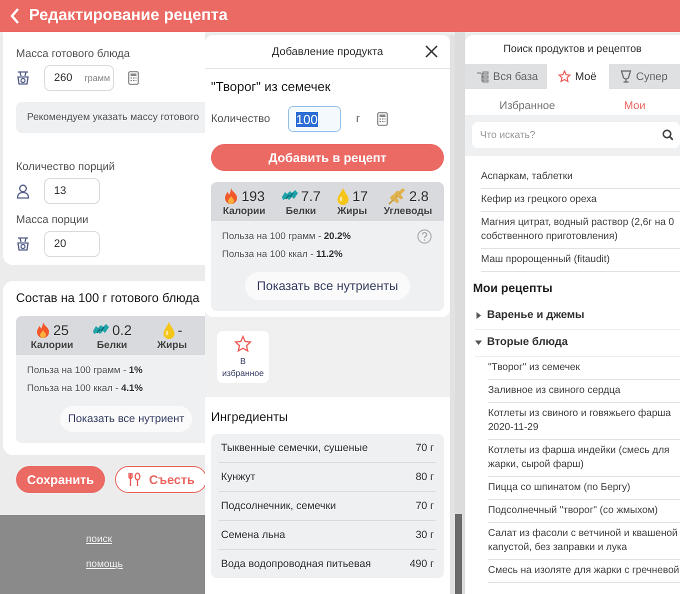 The height and width of the screenshot is (594, 680). What do you see at coordinates (108, 298) in the screenshot?
I see `section-title: Состав на 100 г готового блюда` at bounding box center [108, 298].